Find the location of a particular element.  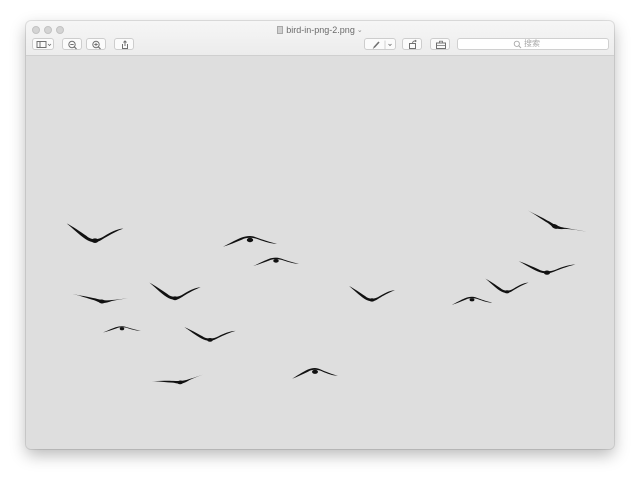

document-icon is located at coordinates (280, 30).